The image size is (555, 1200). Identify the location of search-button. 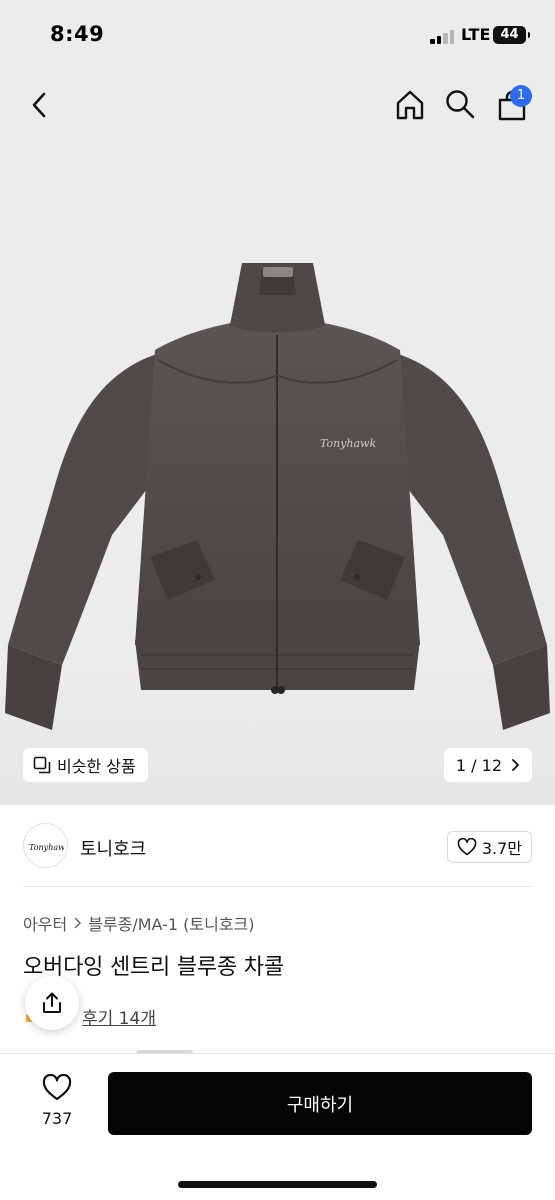
(460, 104).